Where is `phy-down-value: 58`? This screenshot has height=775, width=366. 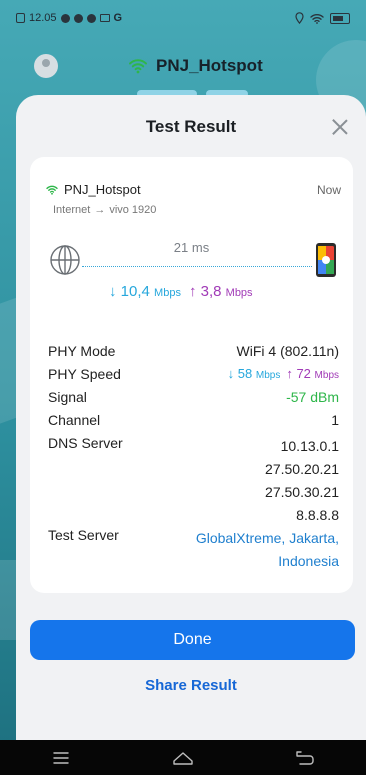
phy-down-value: 58 is located at coordinates (245, 373).